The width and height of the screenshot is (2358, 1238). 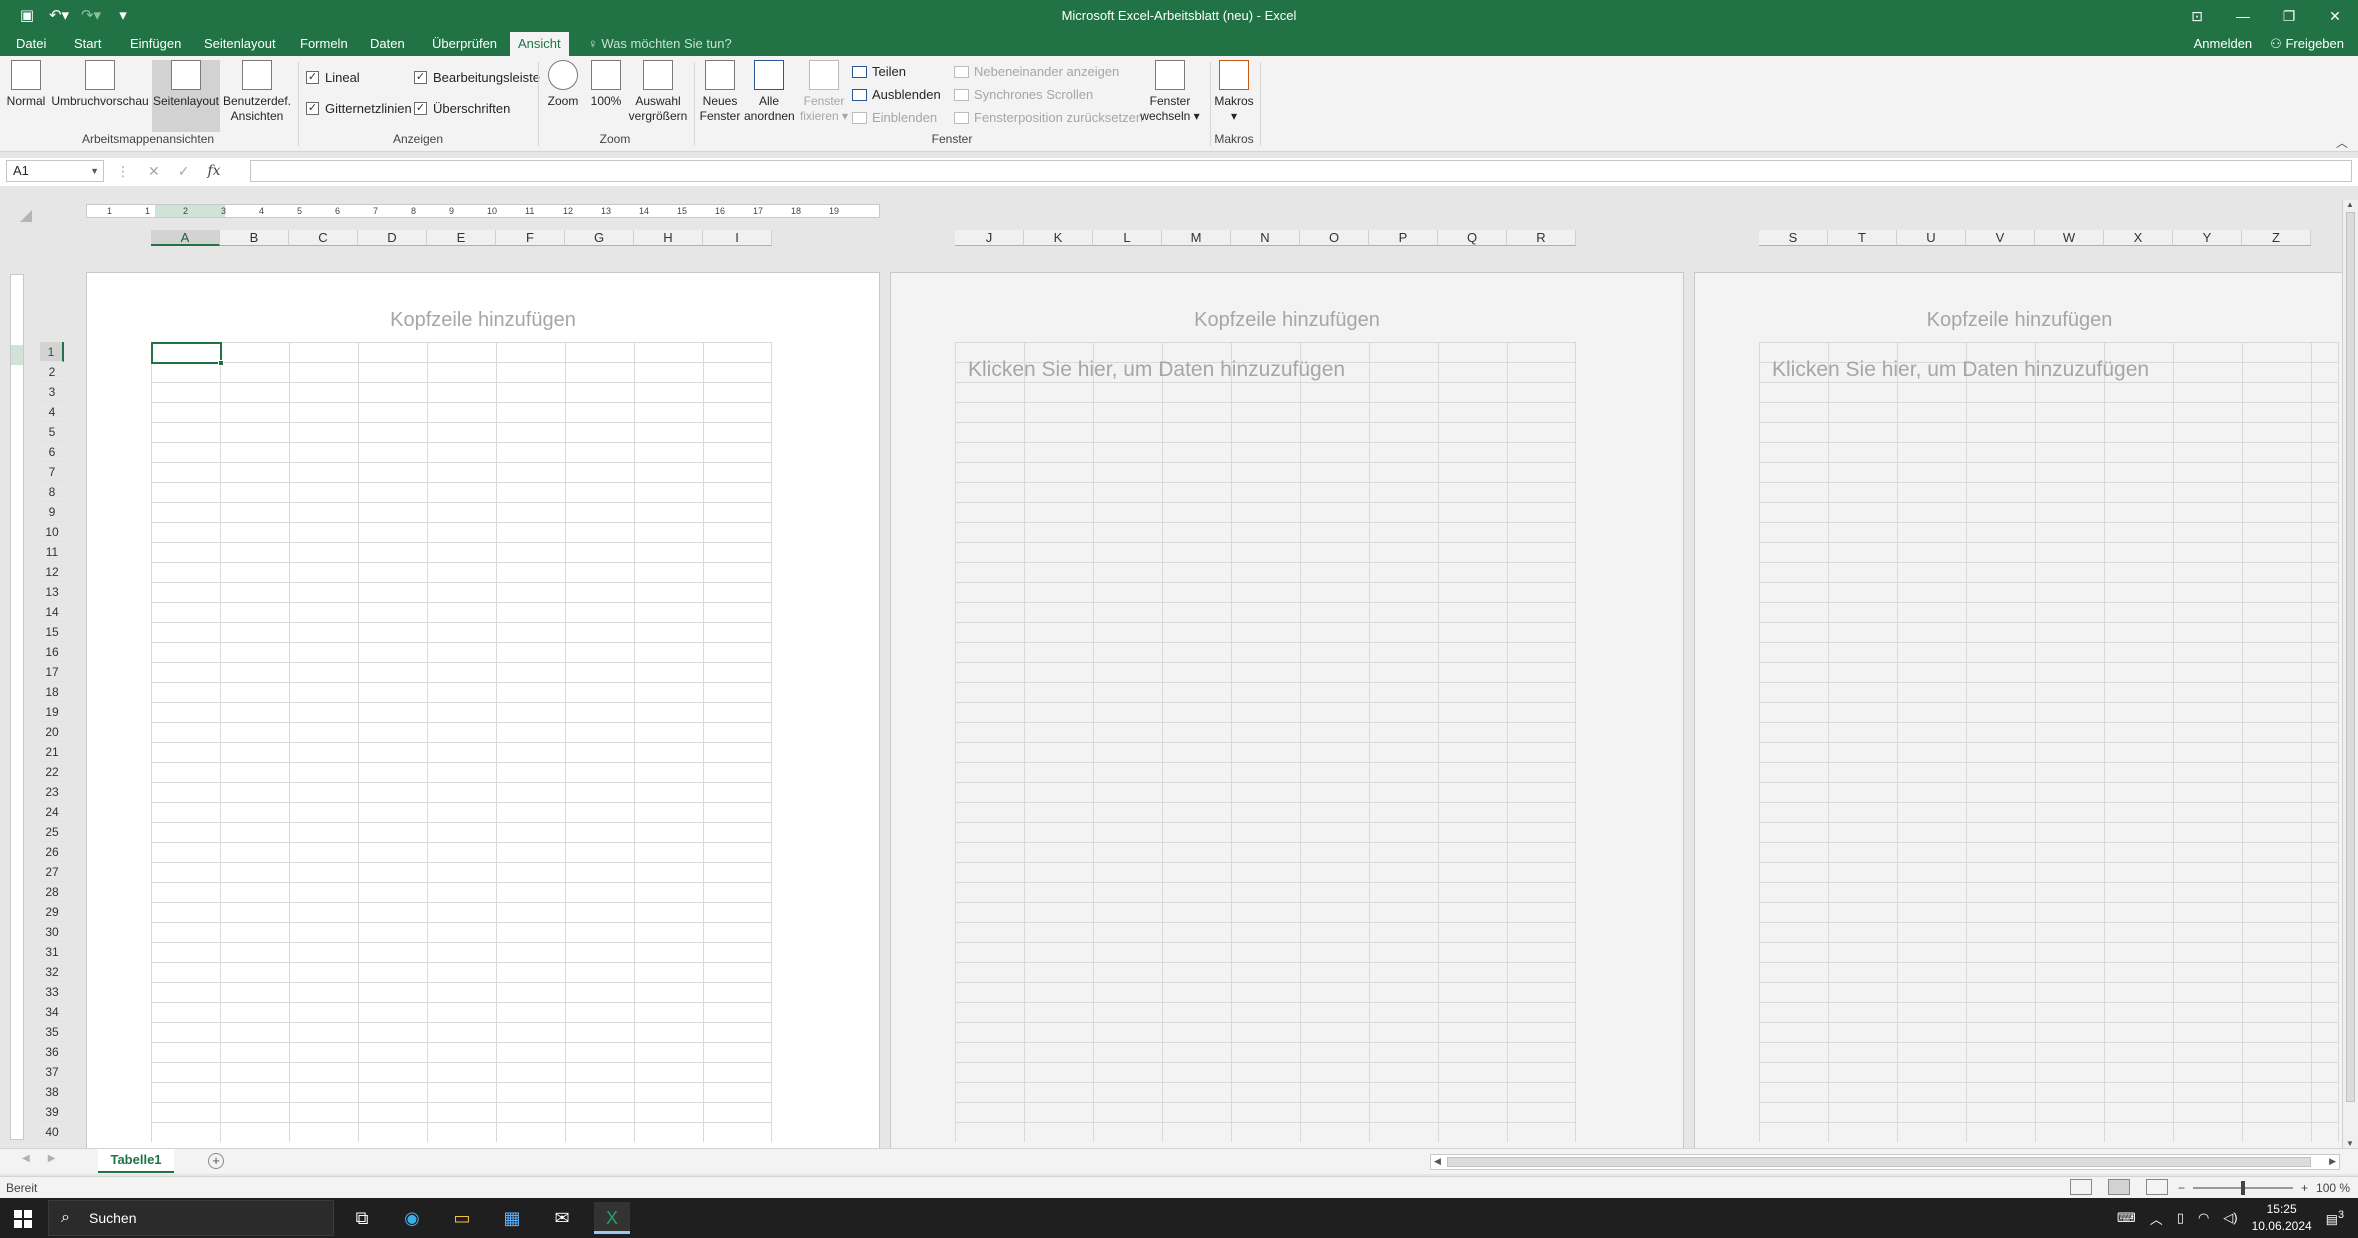 I want to click on row-header: 40, so click(x=52, y=1132).